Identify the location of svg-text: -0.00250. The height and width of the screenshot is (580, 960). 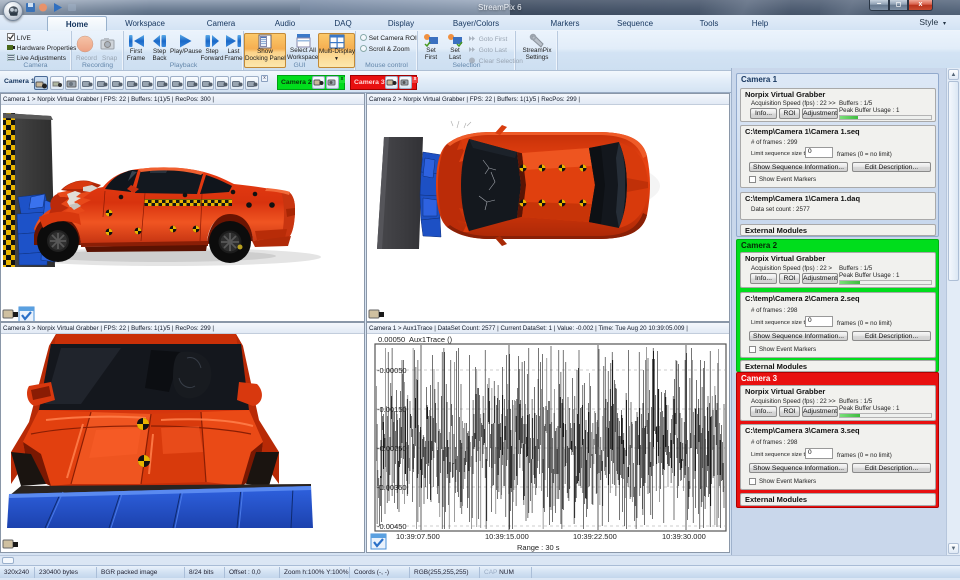
(392, 448).